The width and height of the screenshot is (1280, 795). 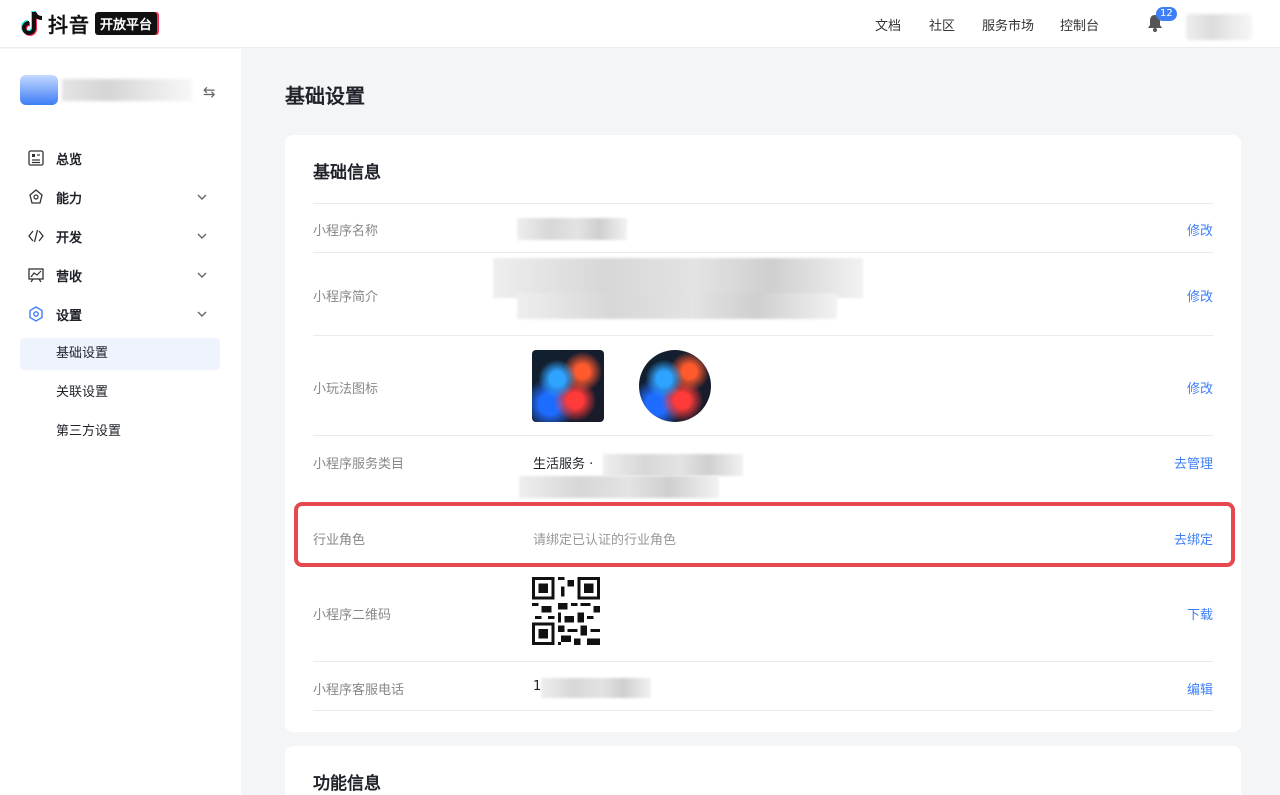 I want to click on dashboard-icon, so click(x=36, y=158).